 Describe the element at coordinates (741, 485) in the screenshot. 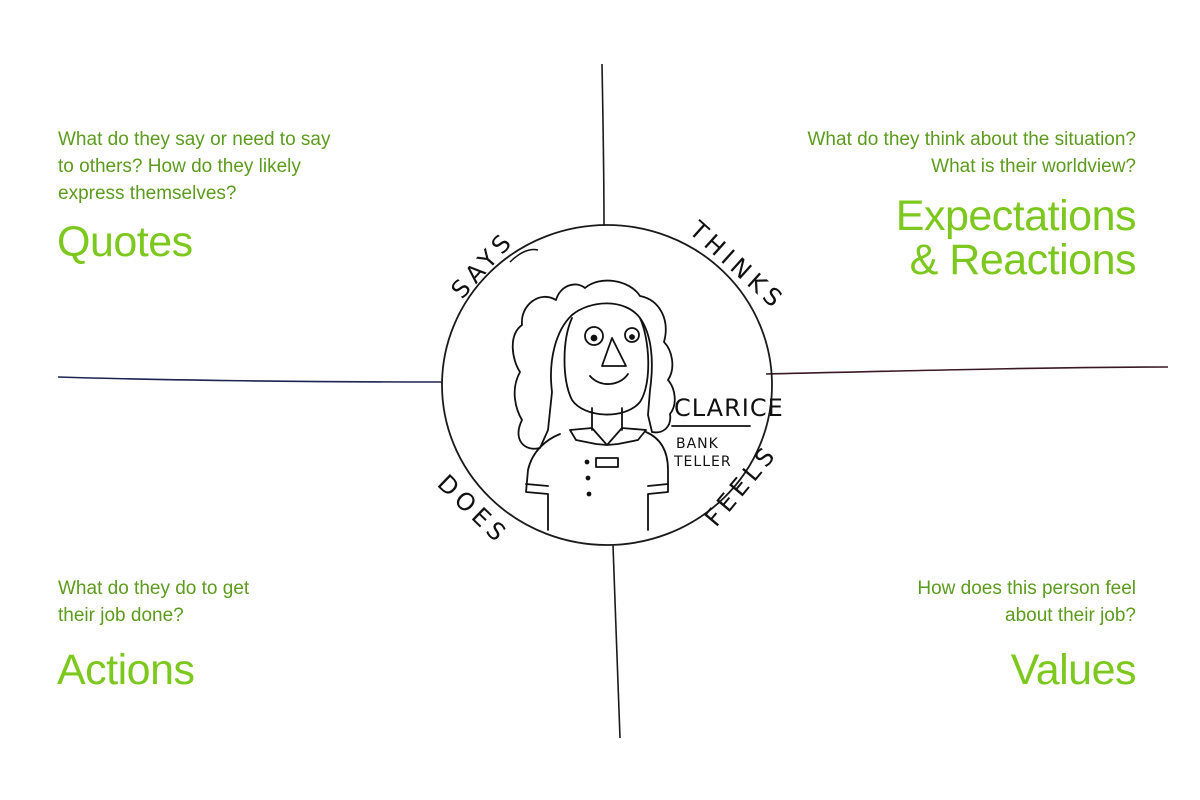

I see `feels-label: FEELS` at that location.